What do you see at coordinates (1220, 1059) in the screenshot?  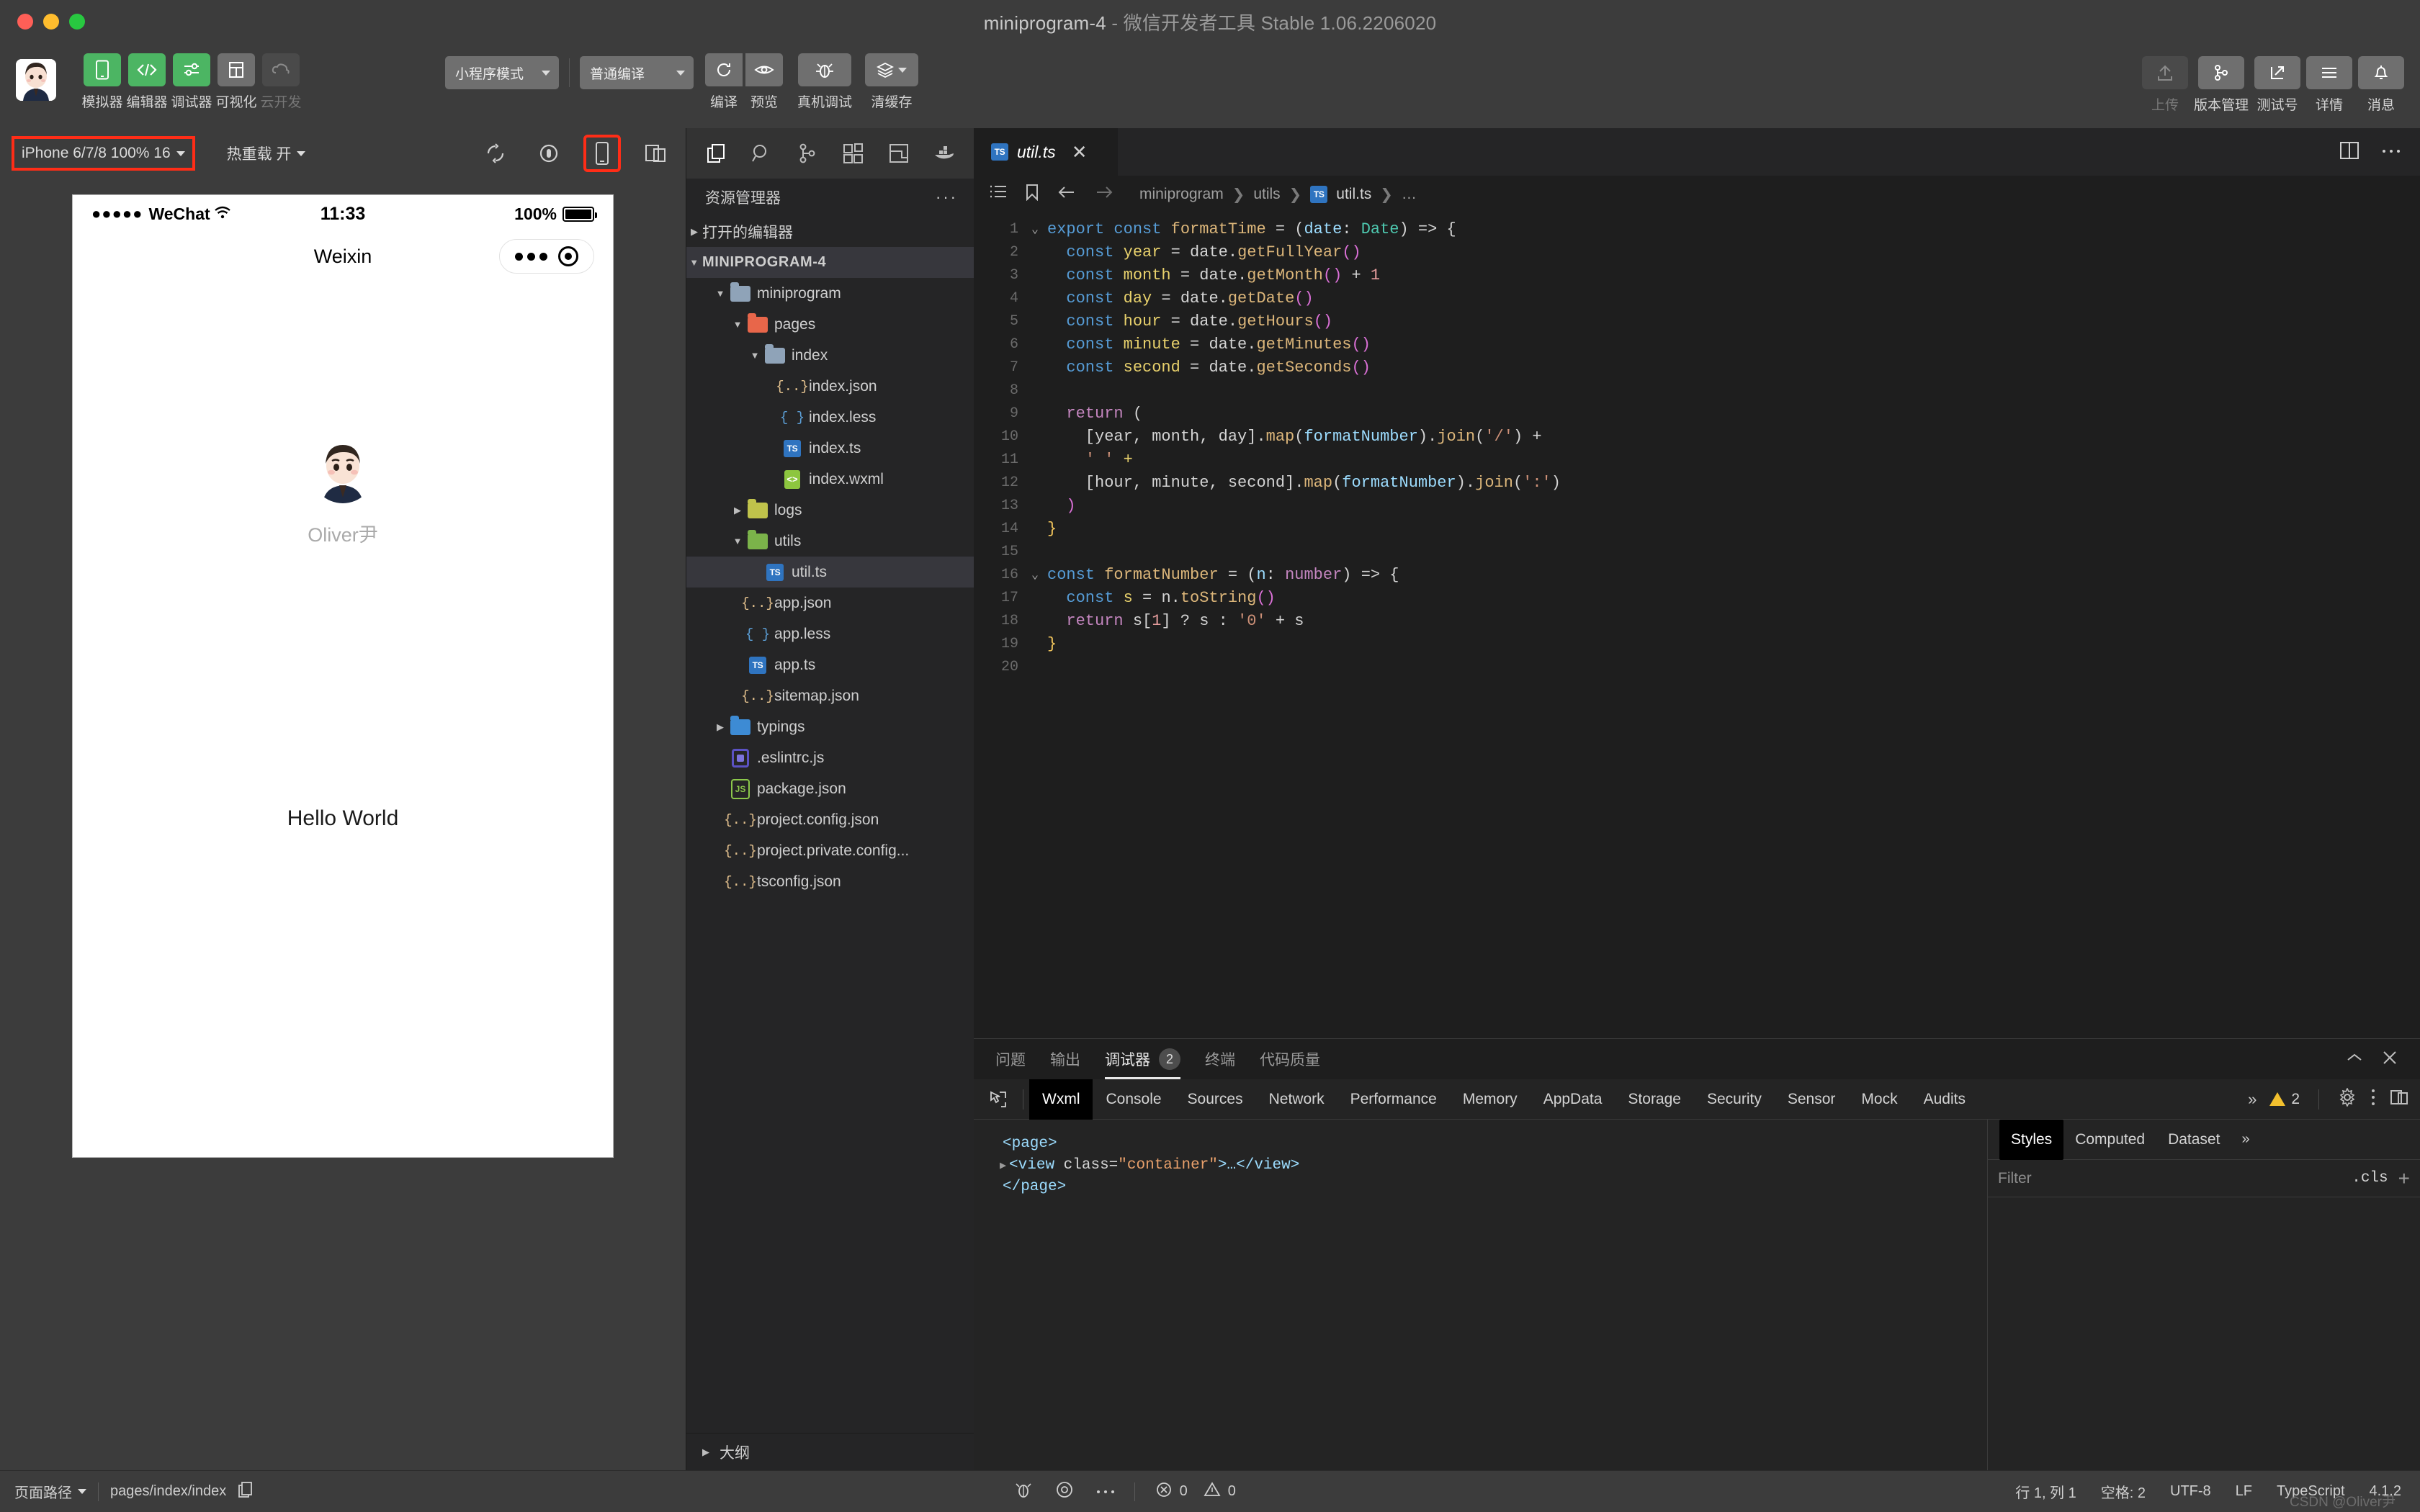 I see `debugger-tab-3: 终端` at bounding box center [1220, 1059].